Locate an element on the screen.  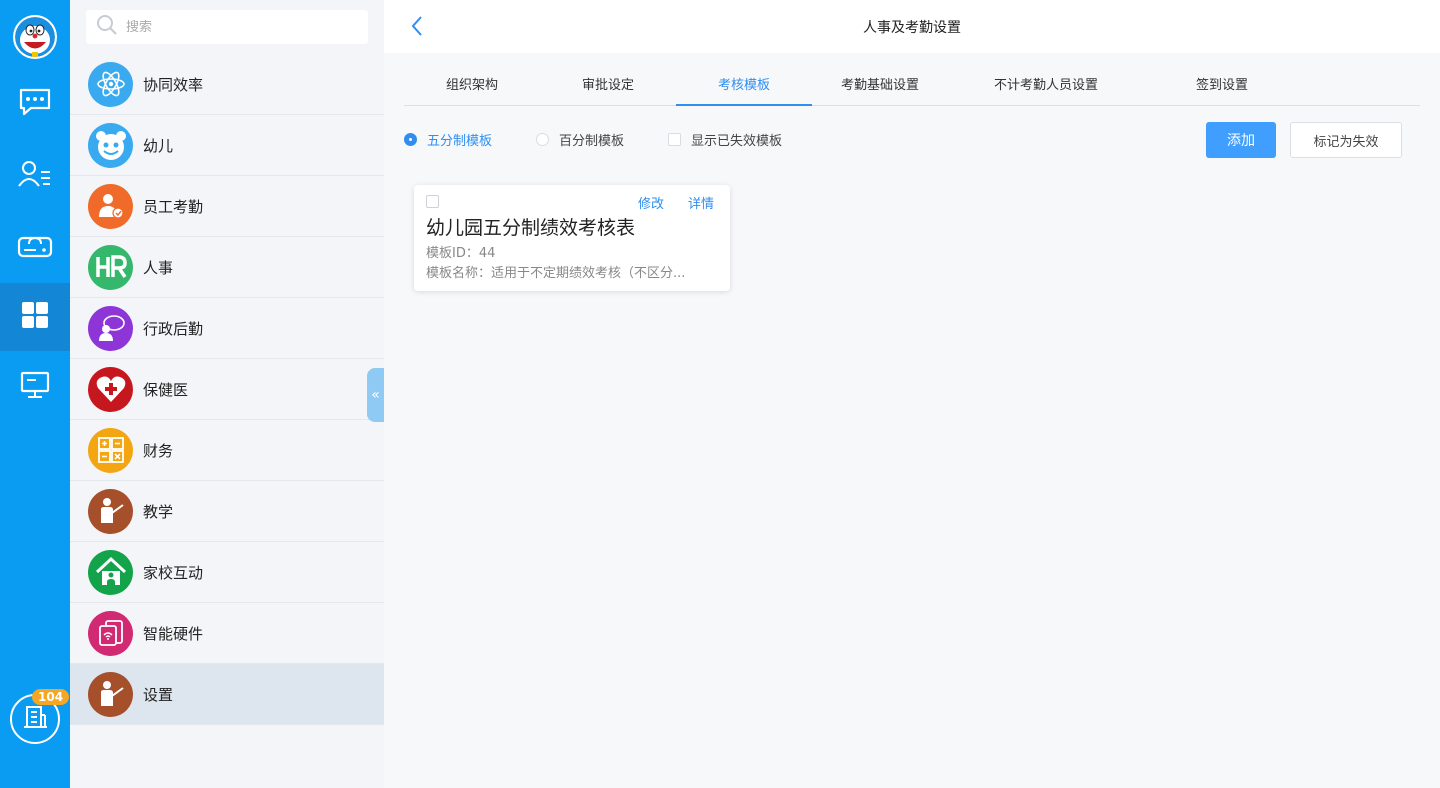
card-checkbox is located at coordinates (432, 201).